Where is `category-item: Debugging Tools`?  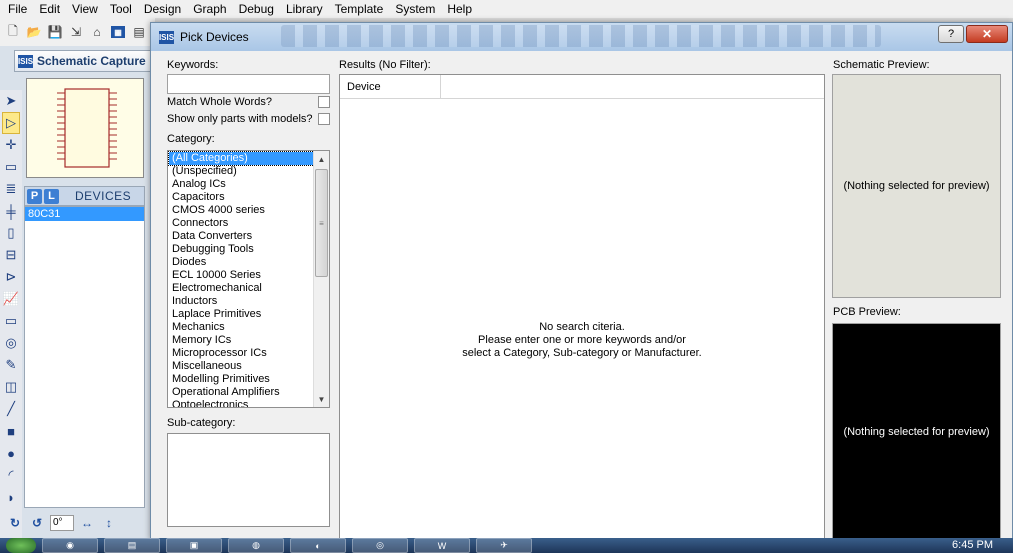 category-item: Debugging Tools is located at coordinates (241, 249).